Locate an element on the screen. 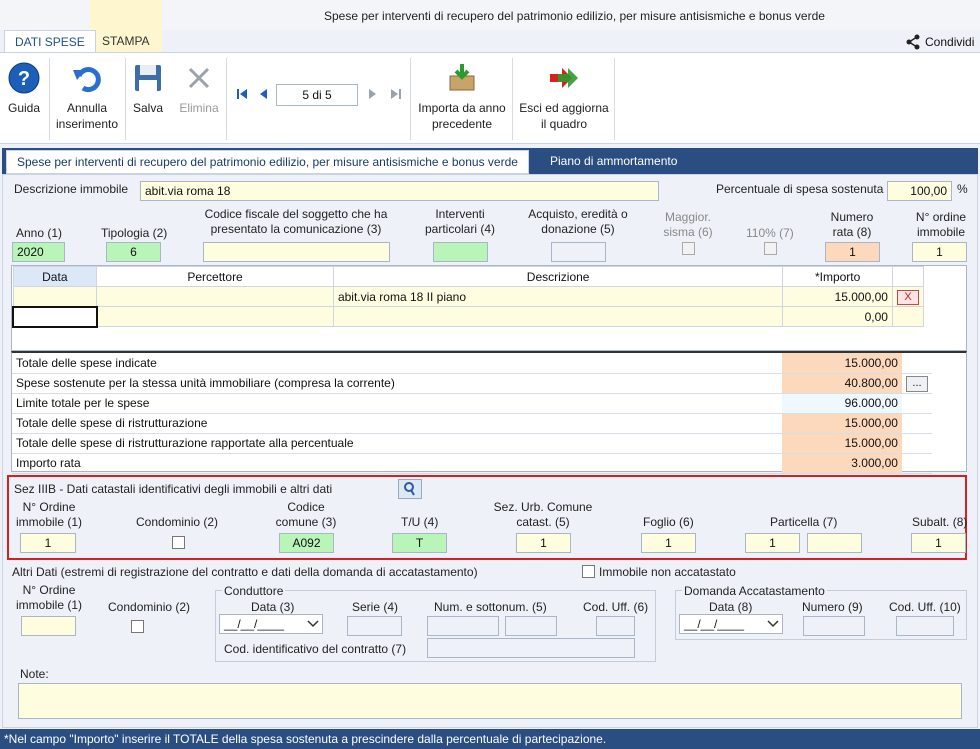  cell-descrizione is located at coordinates (558, 316).